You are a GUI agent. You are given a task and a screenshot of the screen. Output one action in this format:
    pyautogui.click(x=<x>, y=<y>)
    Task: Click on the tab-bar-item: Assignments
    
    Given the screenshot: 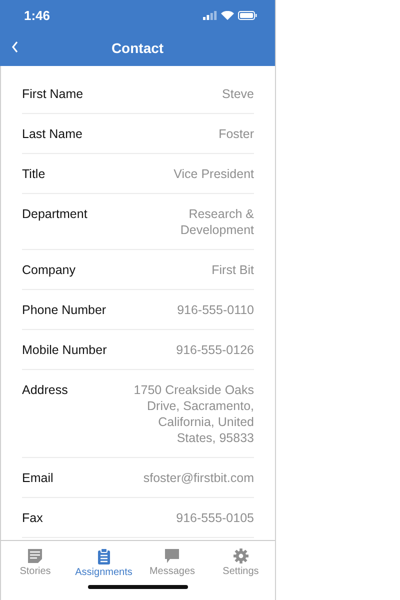 What is the action you would take?
    pyautogui.click(x=104, y=563)
    